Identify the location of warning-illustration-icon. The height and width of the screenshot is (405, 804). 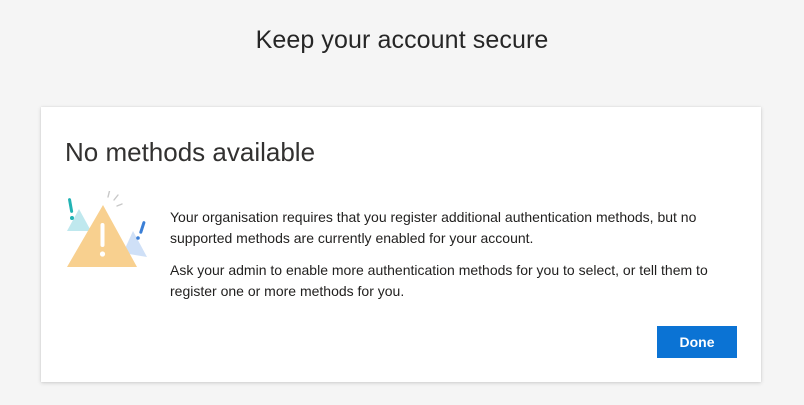
(106, 230).